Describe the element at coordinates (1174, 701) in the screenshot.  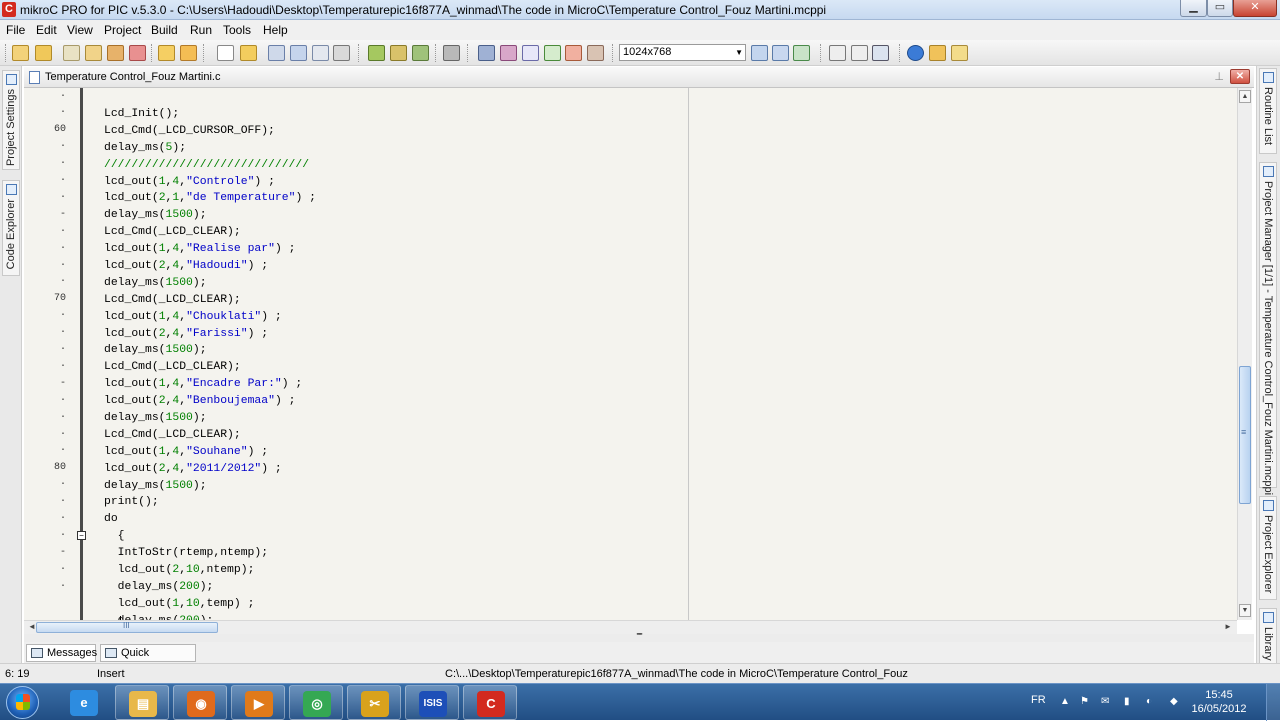
I see `tray-app-icon: ◆` at that location.